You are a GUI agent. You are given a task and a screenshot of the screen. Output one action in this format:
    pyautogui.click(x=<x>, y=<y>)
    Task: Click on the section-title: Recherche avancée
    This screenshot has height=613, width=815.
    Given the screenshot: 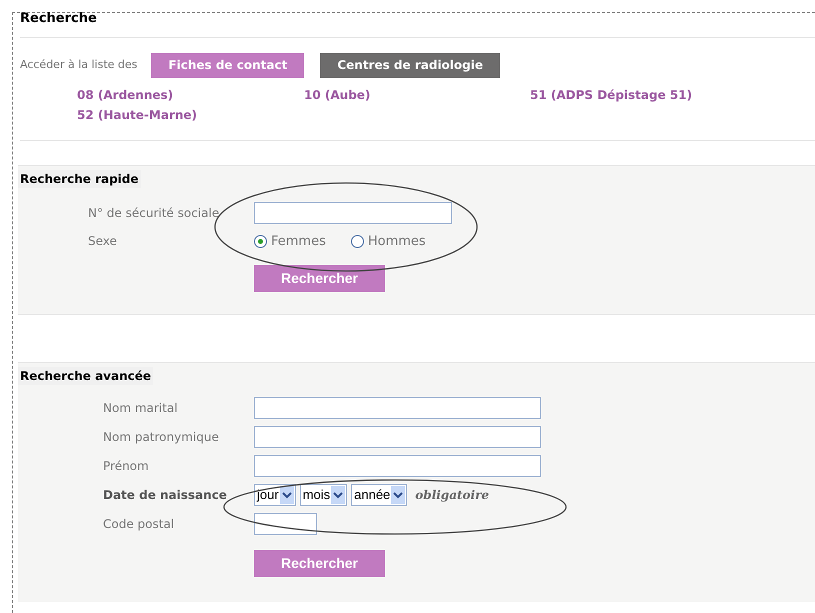 What is the action you would take?
    pyautogui.click(x=86, y=375)
    